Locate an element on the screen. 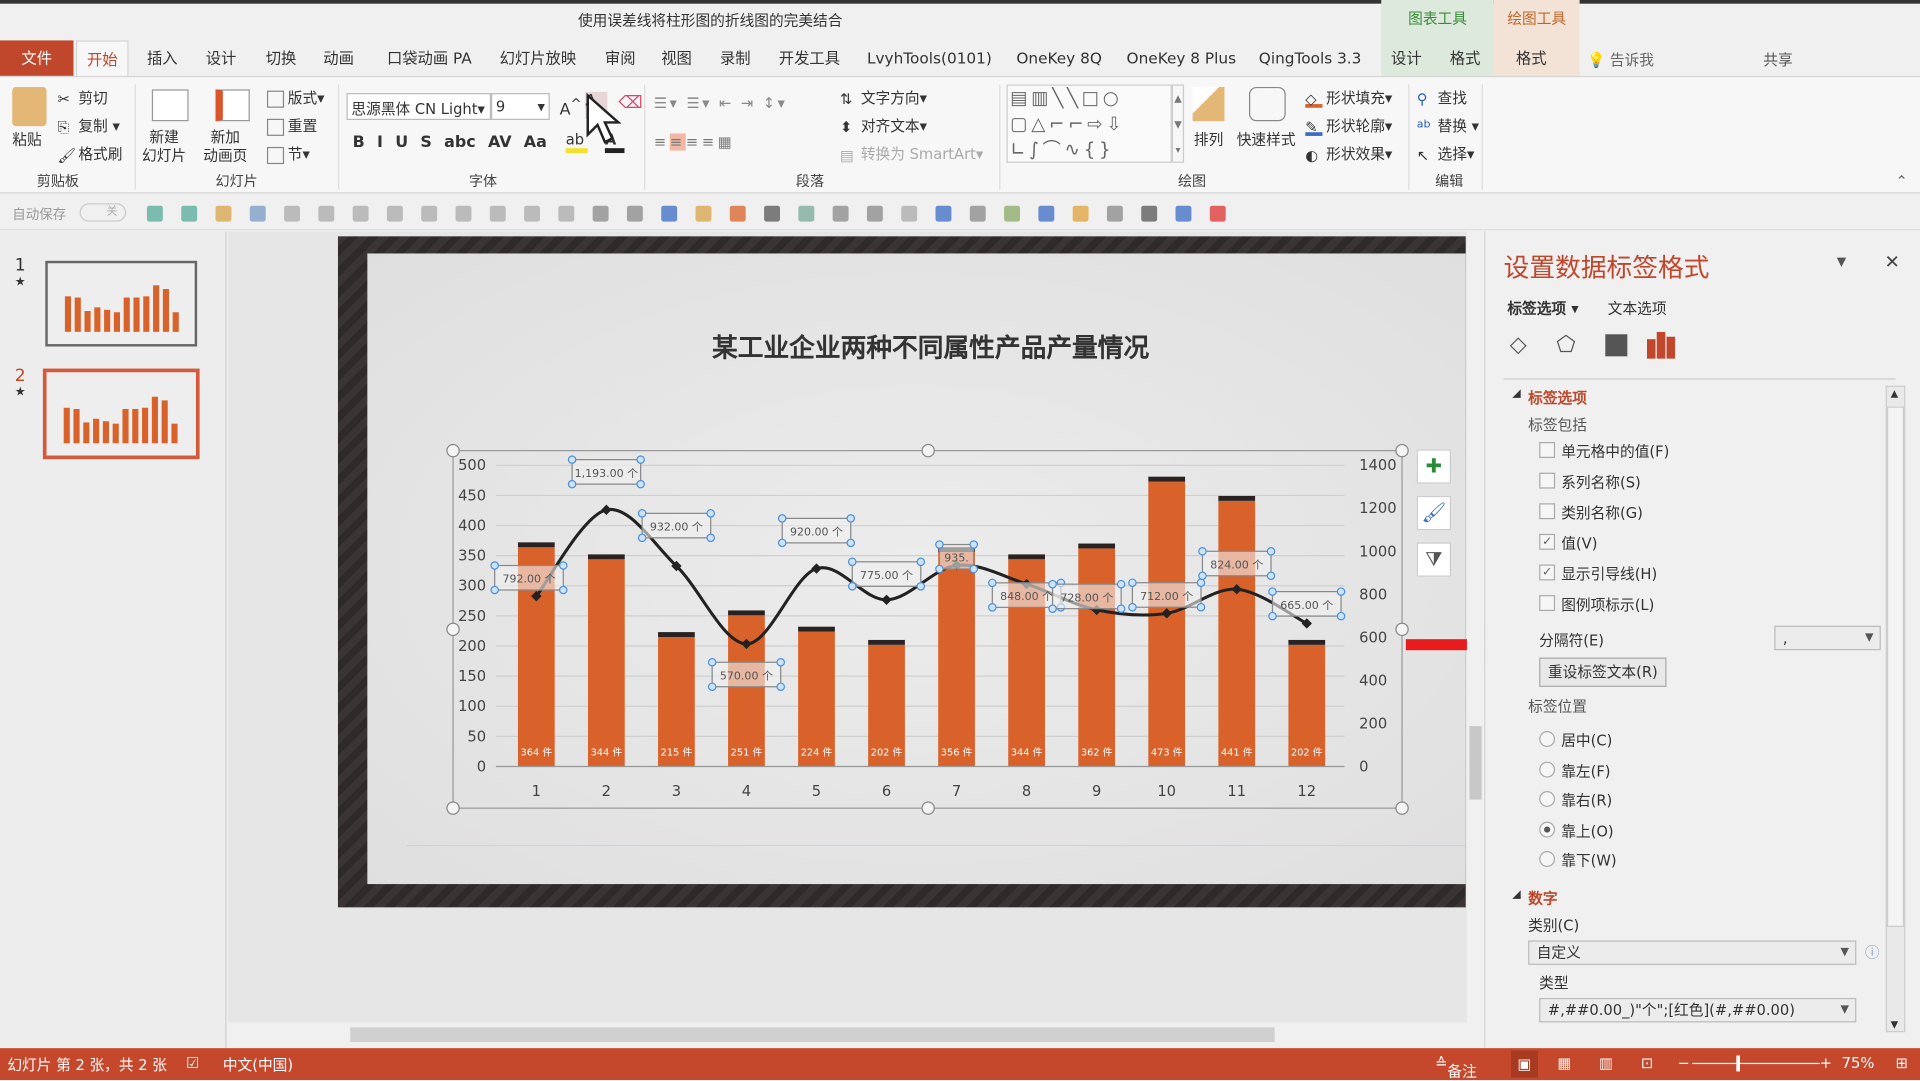  zoom-slider is located at coordinates (1756, 1063).